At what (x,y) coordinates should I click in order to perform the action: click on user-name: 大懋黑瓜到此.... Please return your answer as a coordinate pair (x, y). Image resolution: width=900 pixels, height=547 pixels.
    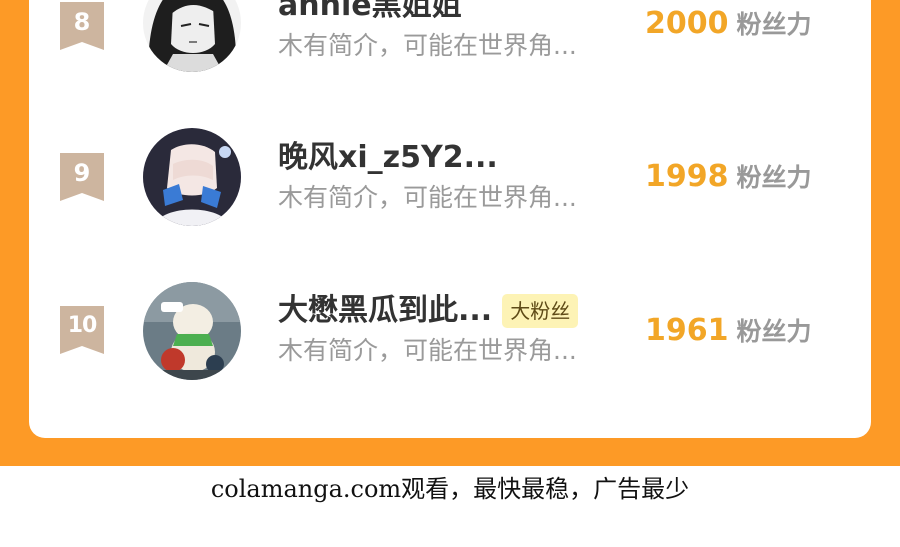
    Looking at the image, I should click on (385, 311).